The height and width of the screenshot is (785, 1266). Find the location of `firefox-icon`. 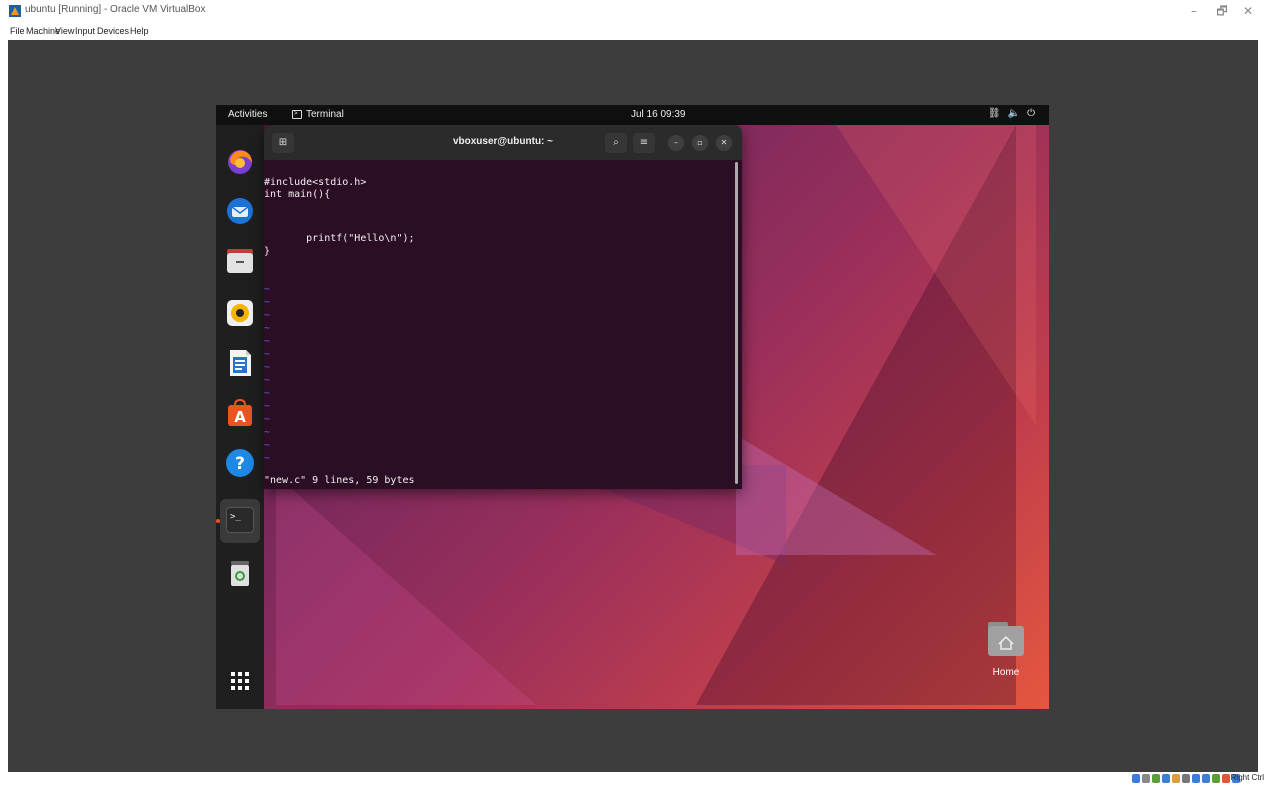

firefox-icon is located at coordinates (240, 162).